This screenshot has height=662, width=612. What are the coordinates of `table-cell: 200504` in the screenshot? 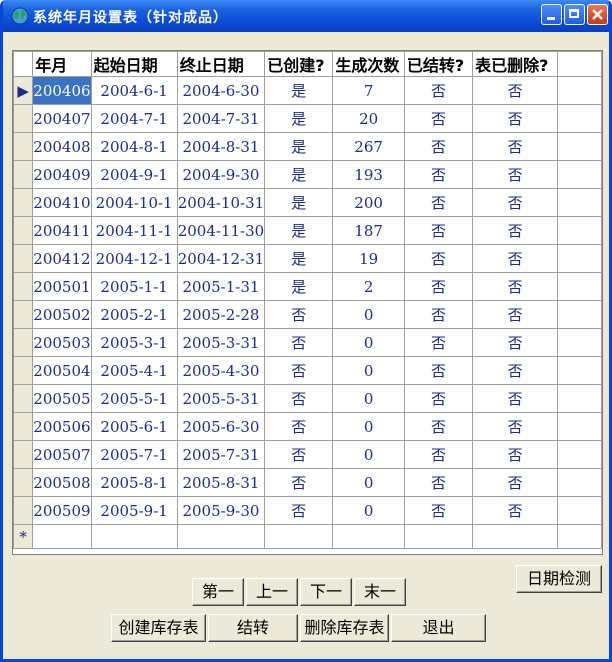 It's located at (62, 370).